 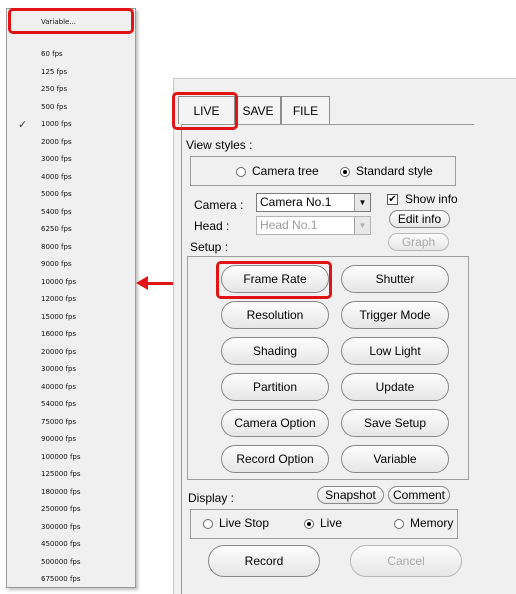 I want to click on menu-item-fps: 3000 fps, so click(x=71, y=159).